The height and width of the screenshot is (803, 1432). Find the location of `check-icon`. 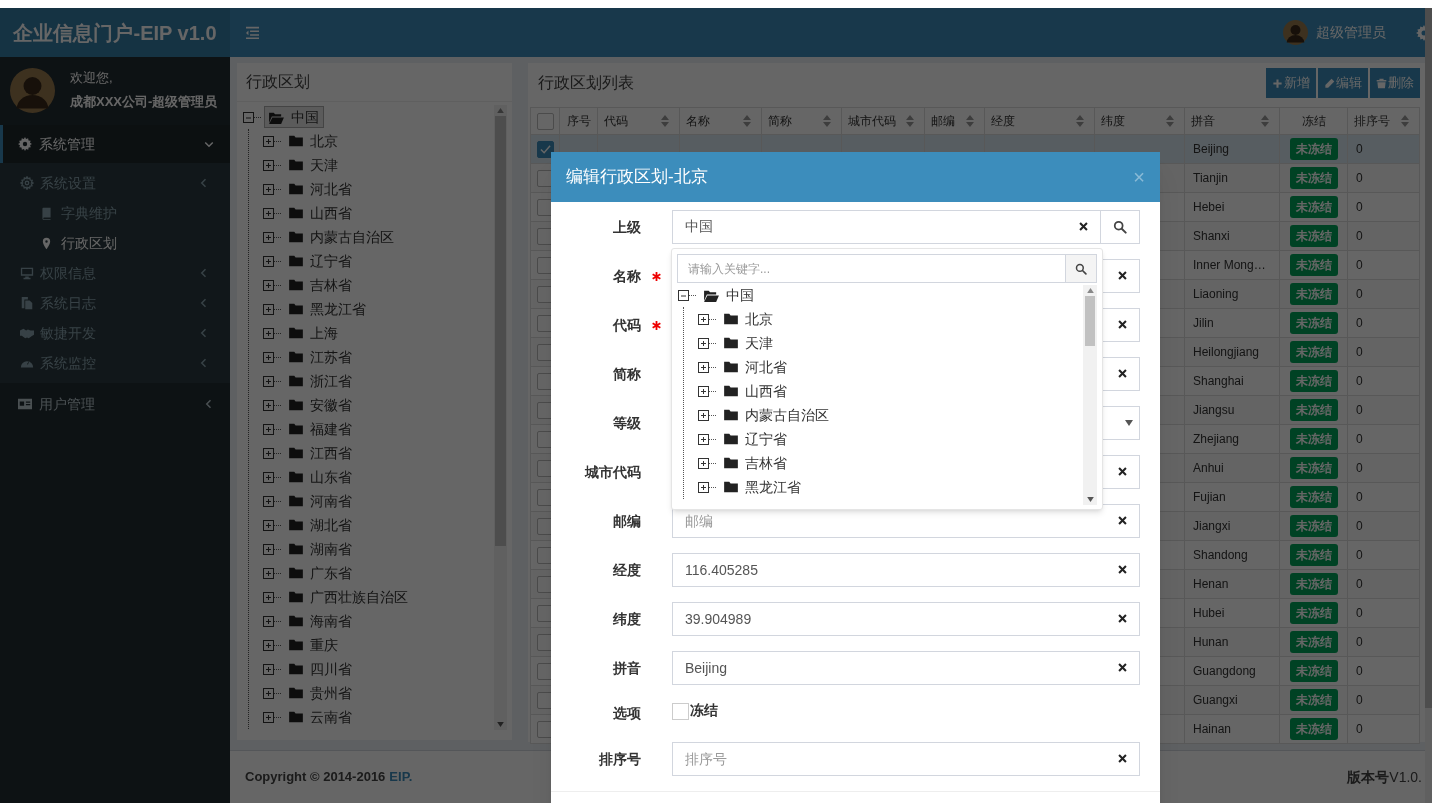

check-icon is located at coordinates (545, 149).